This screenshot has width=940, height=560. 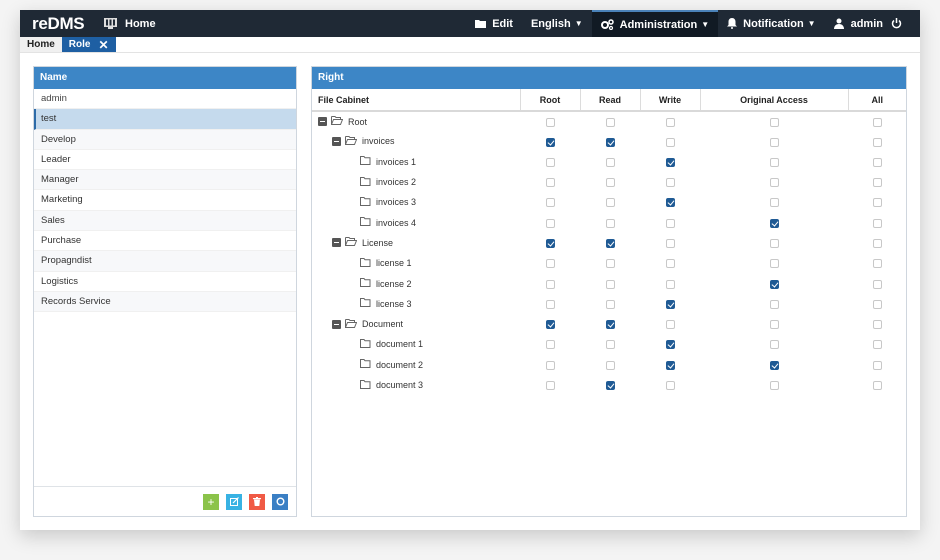 I want to click on logout-button, so click(x=903, y=23).